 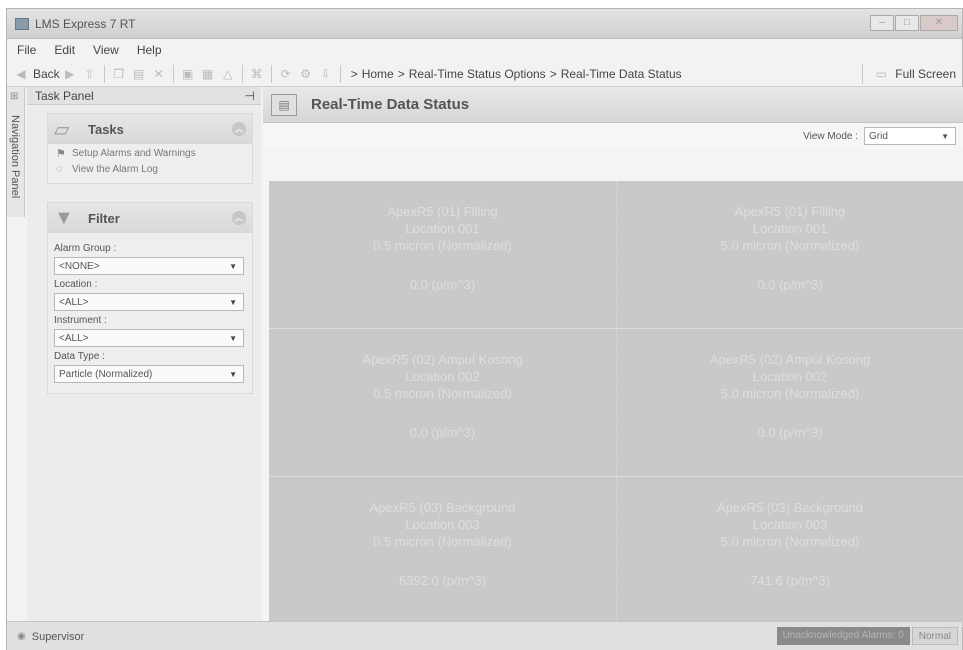 I want to click on alarm-group-label: Alarm Group :, so click(x=85, y=248).